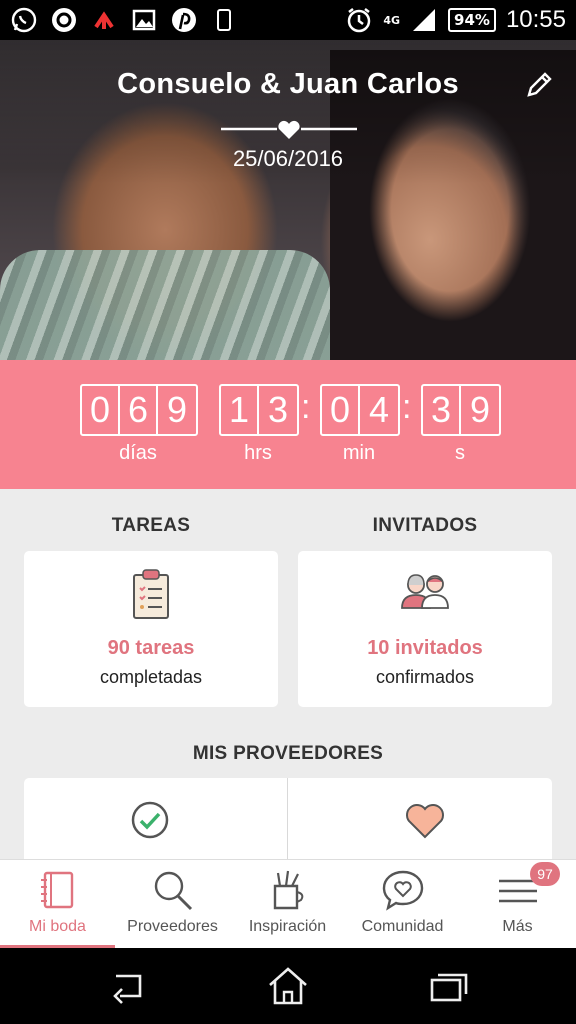 Image resolution: width=576 pixels, height=1024 pixels. What do you see at coordinates (288, 158) in the screenshot?
I see `wedding-date: 25/06/2016` at bounding box center [288, 158].